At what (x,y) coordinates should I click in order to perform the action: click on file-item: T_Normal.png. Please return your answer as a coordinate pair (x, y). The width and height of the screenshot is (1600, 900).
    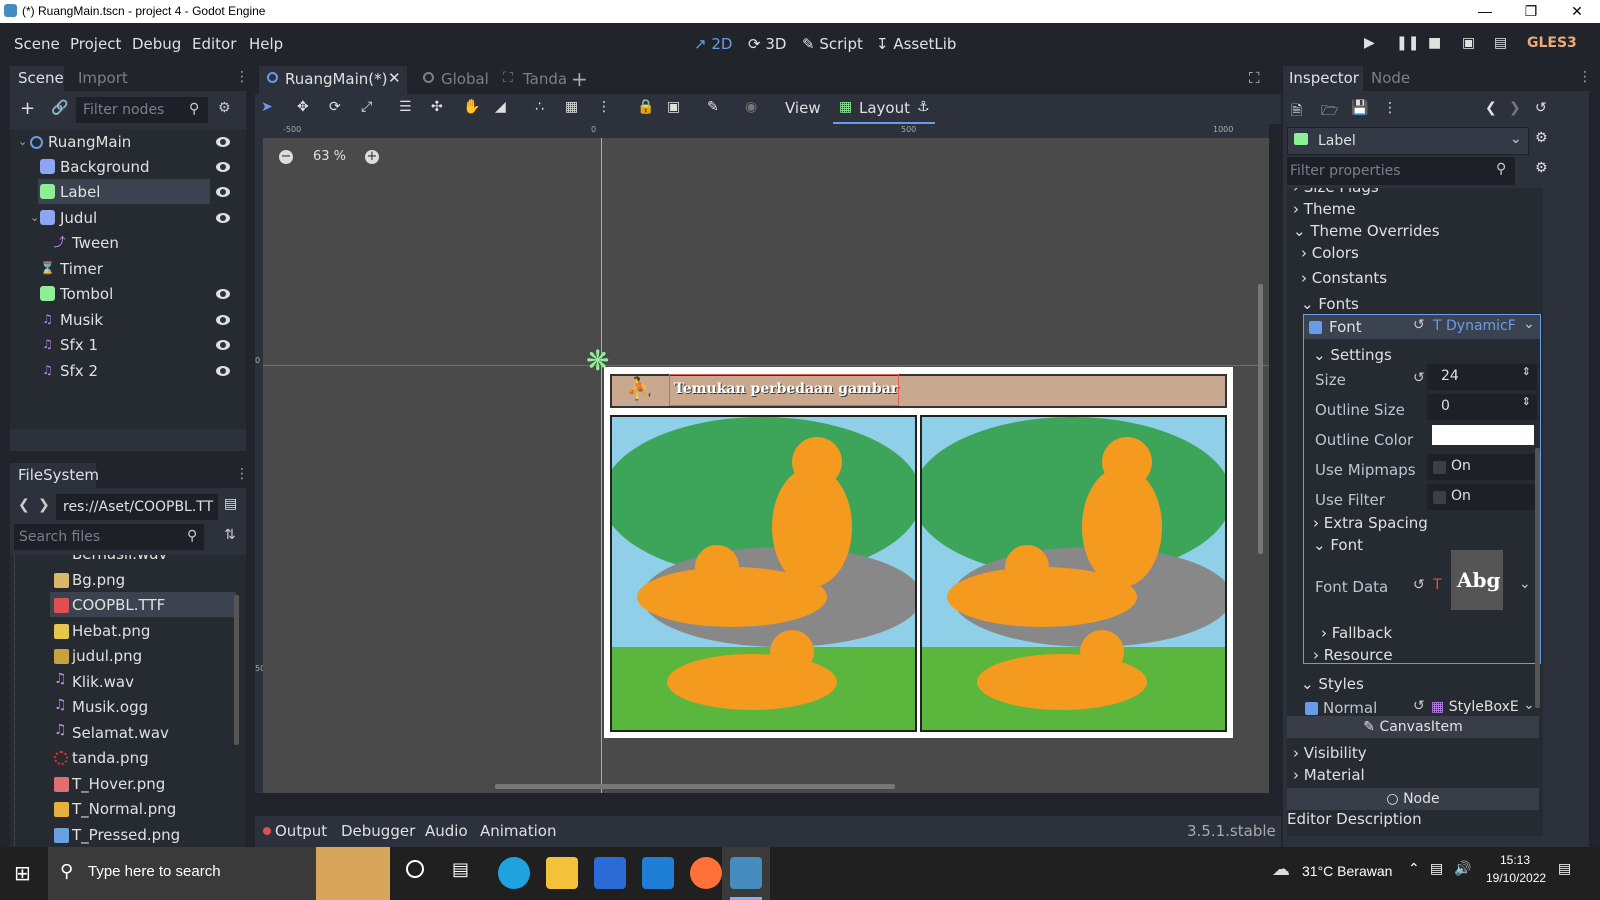
    Looking at the image, I should click on (159, 809).